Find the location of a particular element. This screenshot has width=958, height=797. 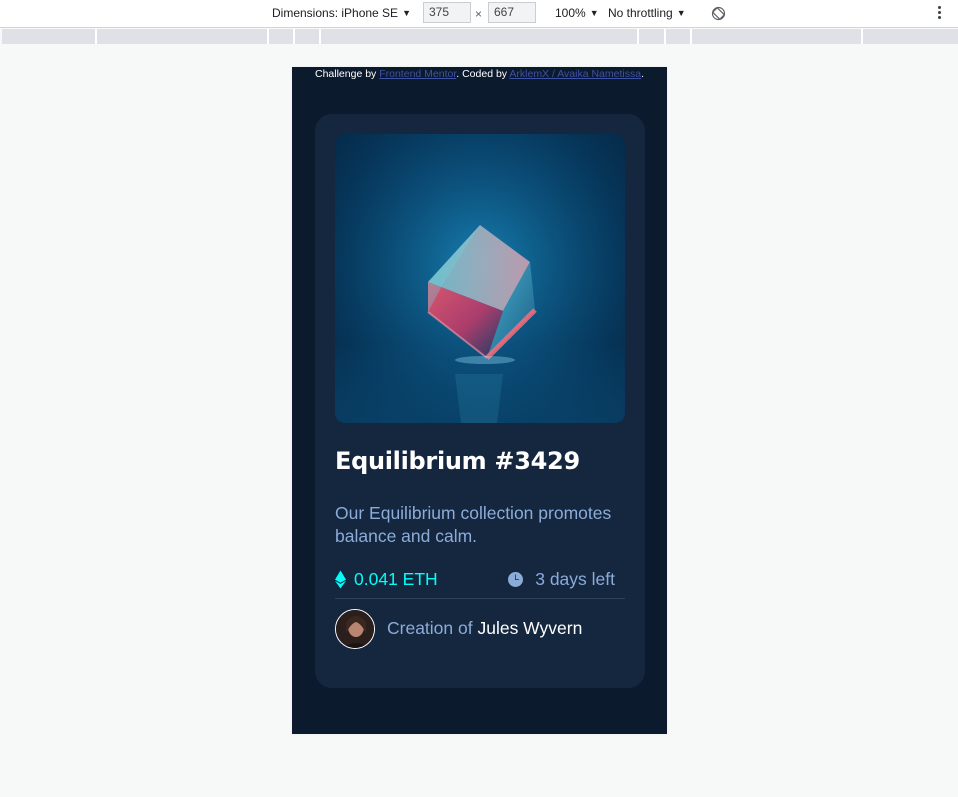

dimensions-dropdown: Dimensions: iPhone SE ▼ is located at coordinates (341, 13).